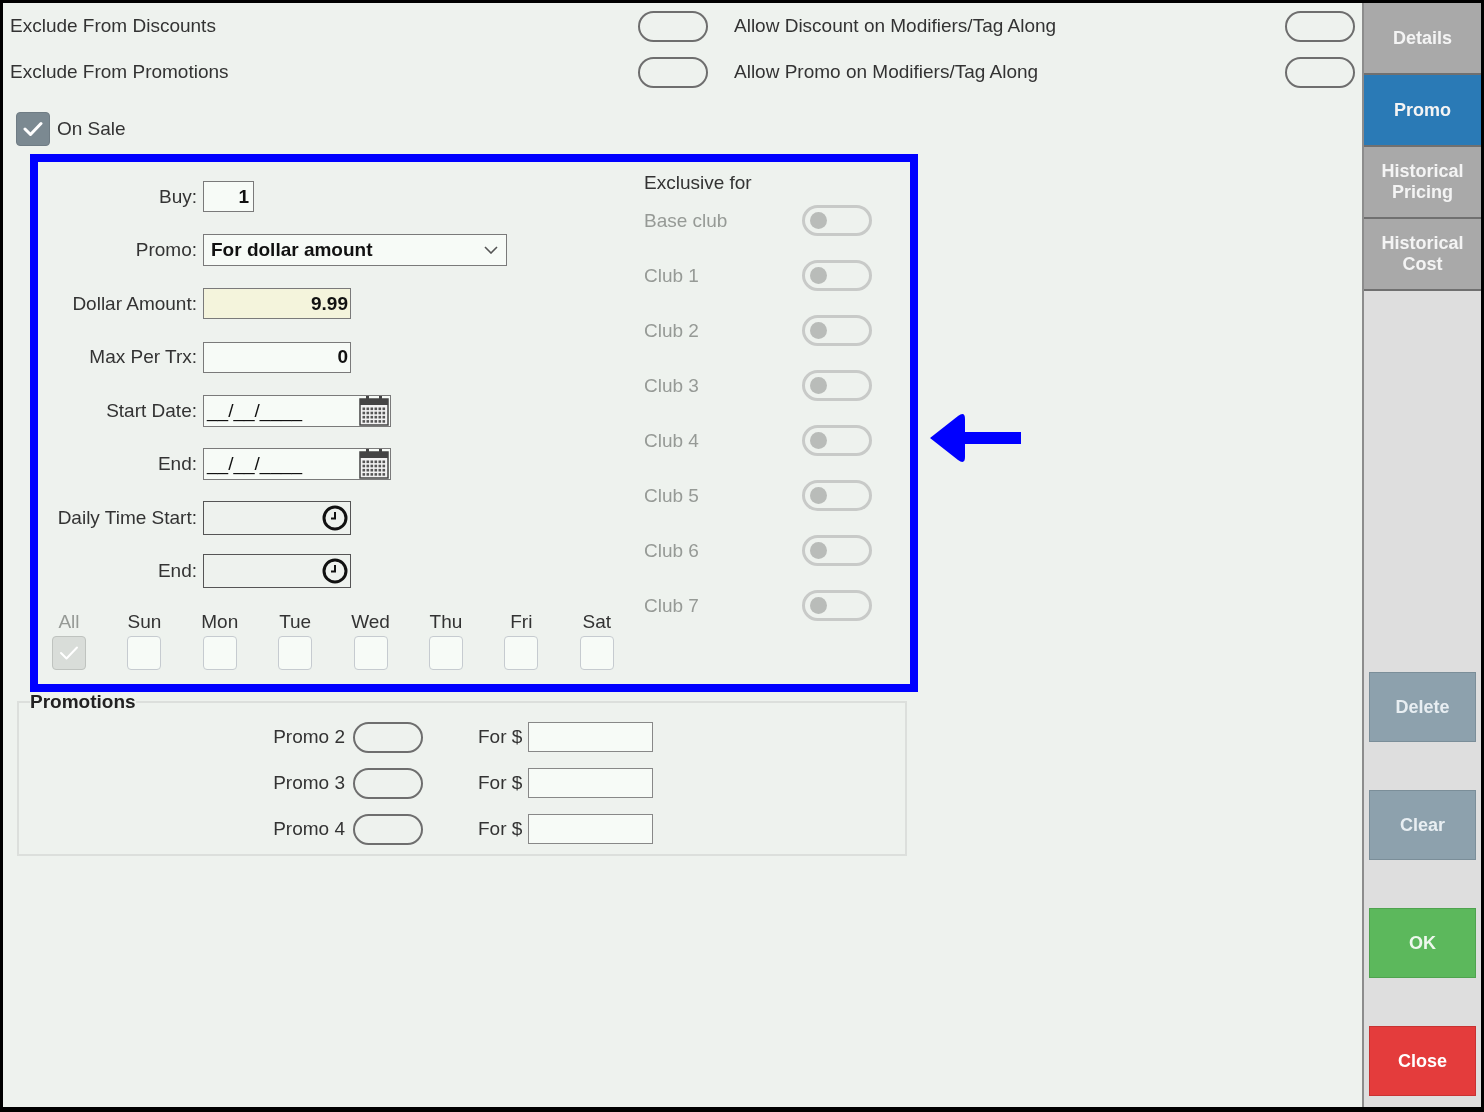 This screenshot has height=1112, width=1484. What do you see at coordinates (672, 440) in the screenshot?
I see `club-label: Club 4` at bounding box center [672, 440].